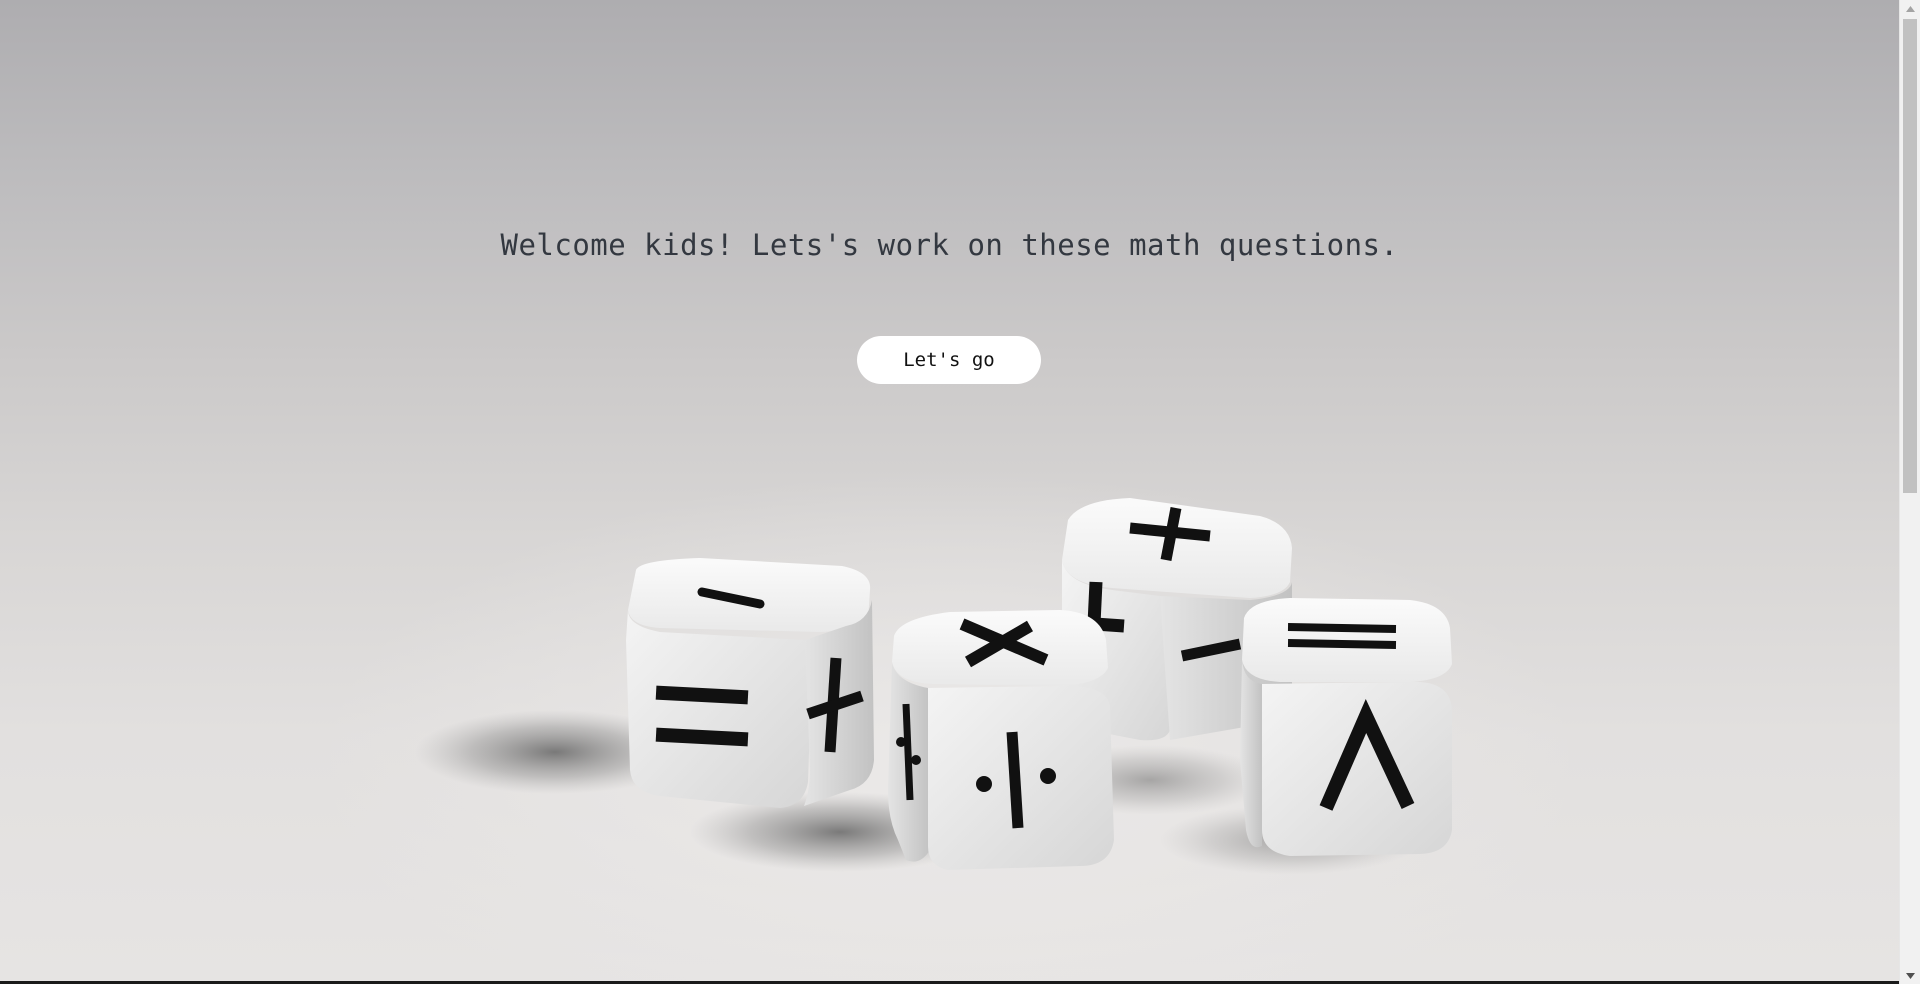 This screenshot has height=984, width=1920. I want to click on die-minus-equals, so click(750, 683).